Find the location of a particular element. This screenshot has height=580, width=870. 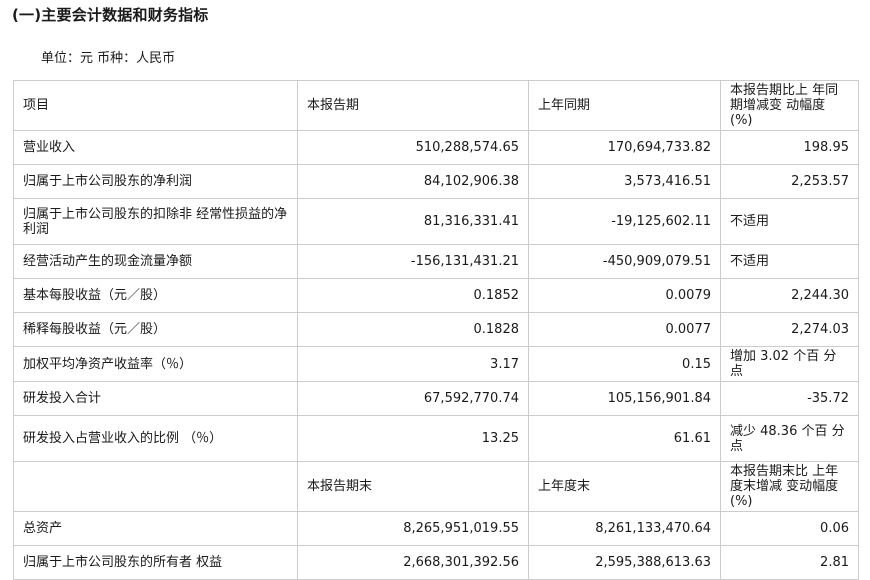

header-change-pct: 本报告期末比 上年度末增减 变动幅度(%) is located at coordinates (789, 486).